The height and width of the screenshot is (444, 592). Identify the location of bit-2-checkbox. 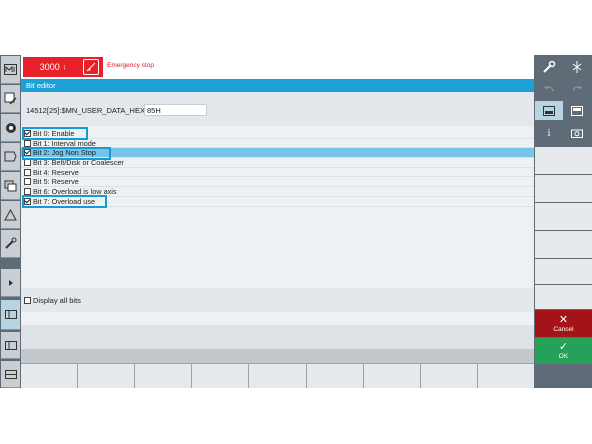
(27, 153).